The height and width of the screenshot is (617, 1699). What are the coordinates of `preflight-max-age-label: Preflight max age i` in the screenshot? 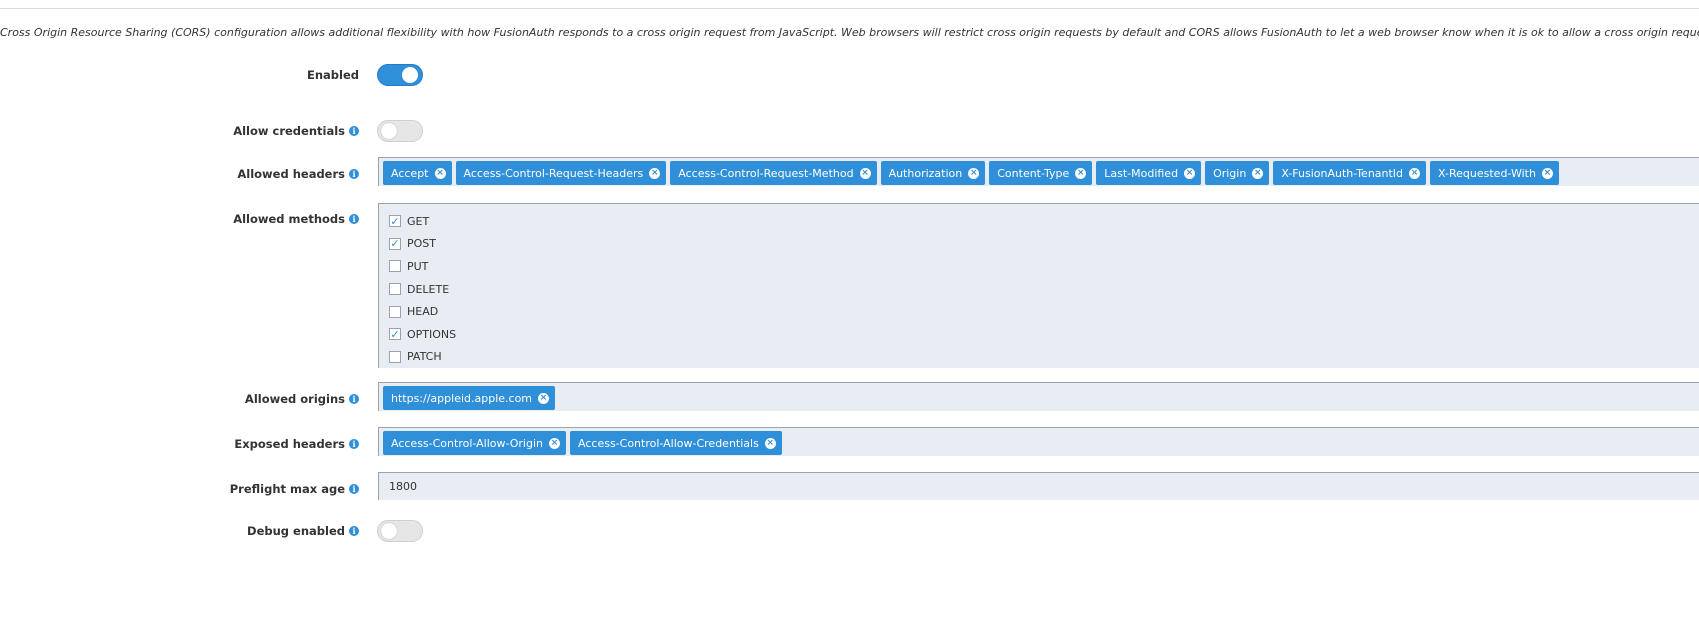 It's located at (294, 489).